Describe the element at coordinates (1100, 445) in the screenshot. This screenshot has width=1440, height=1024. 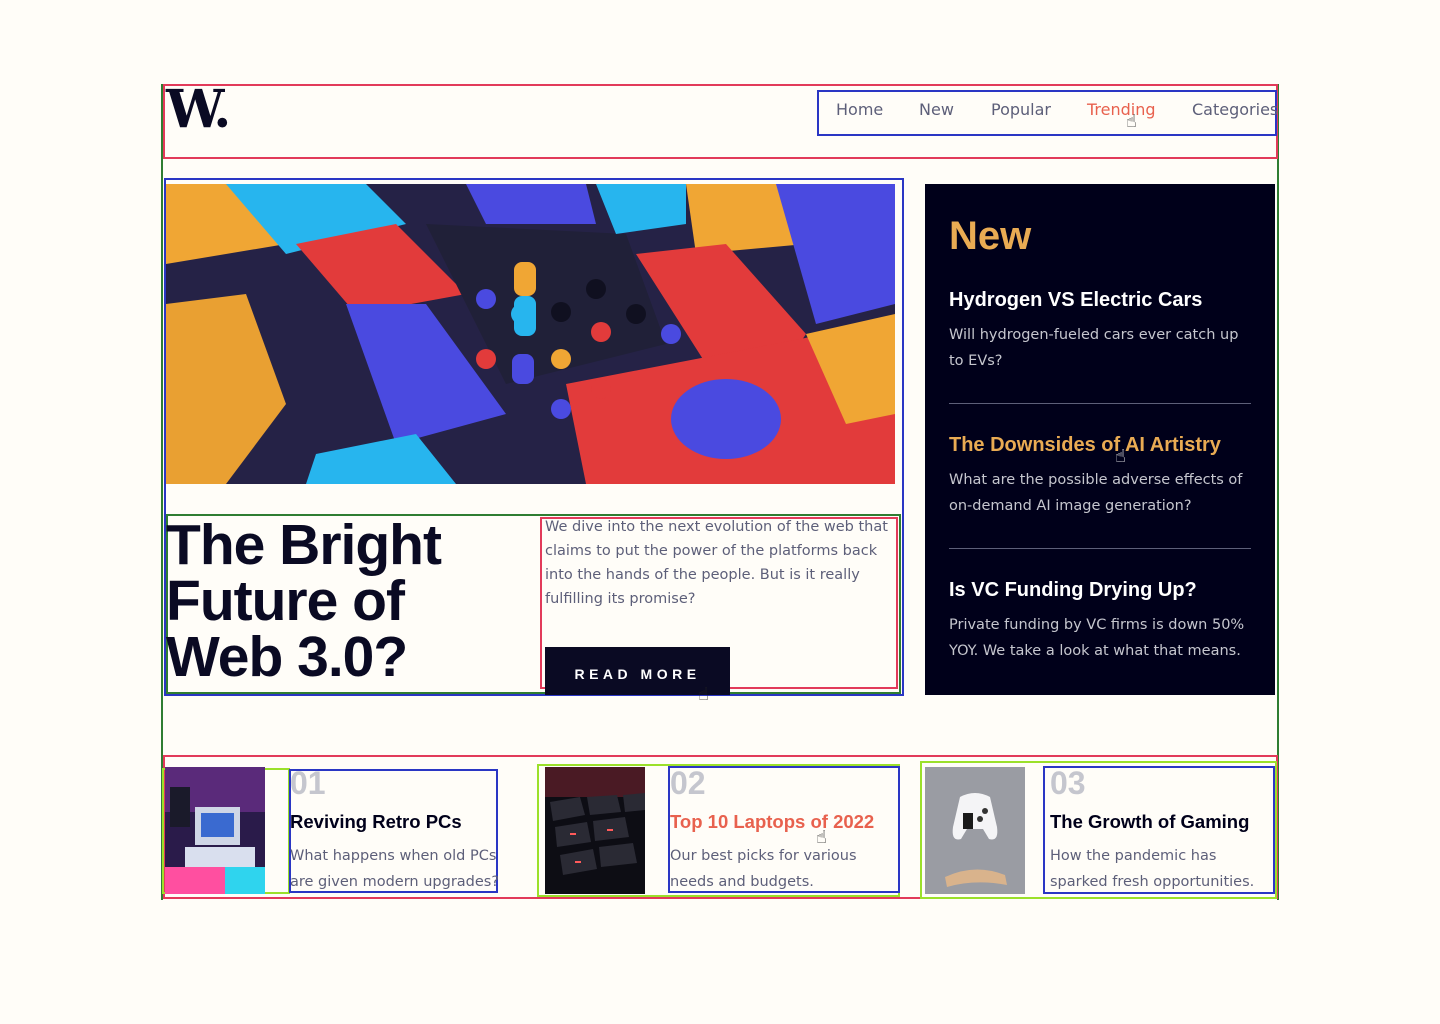
I see `new-item-title: The Downsides of AI Artistry` at that location.